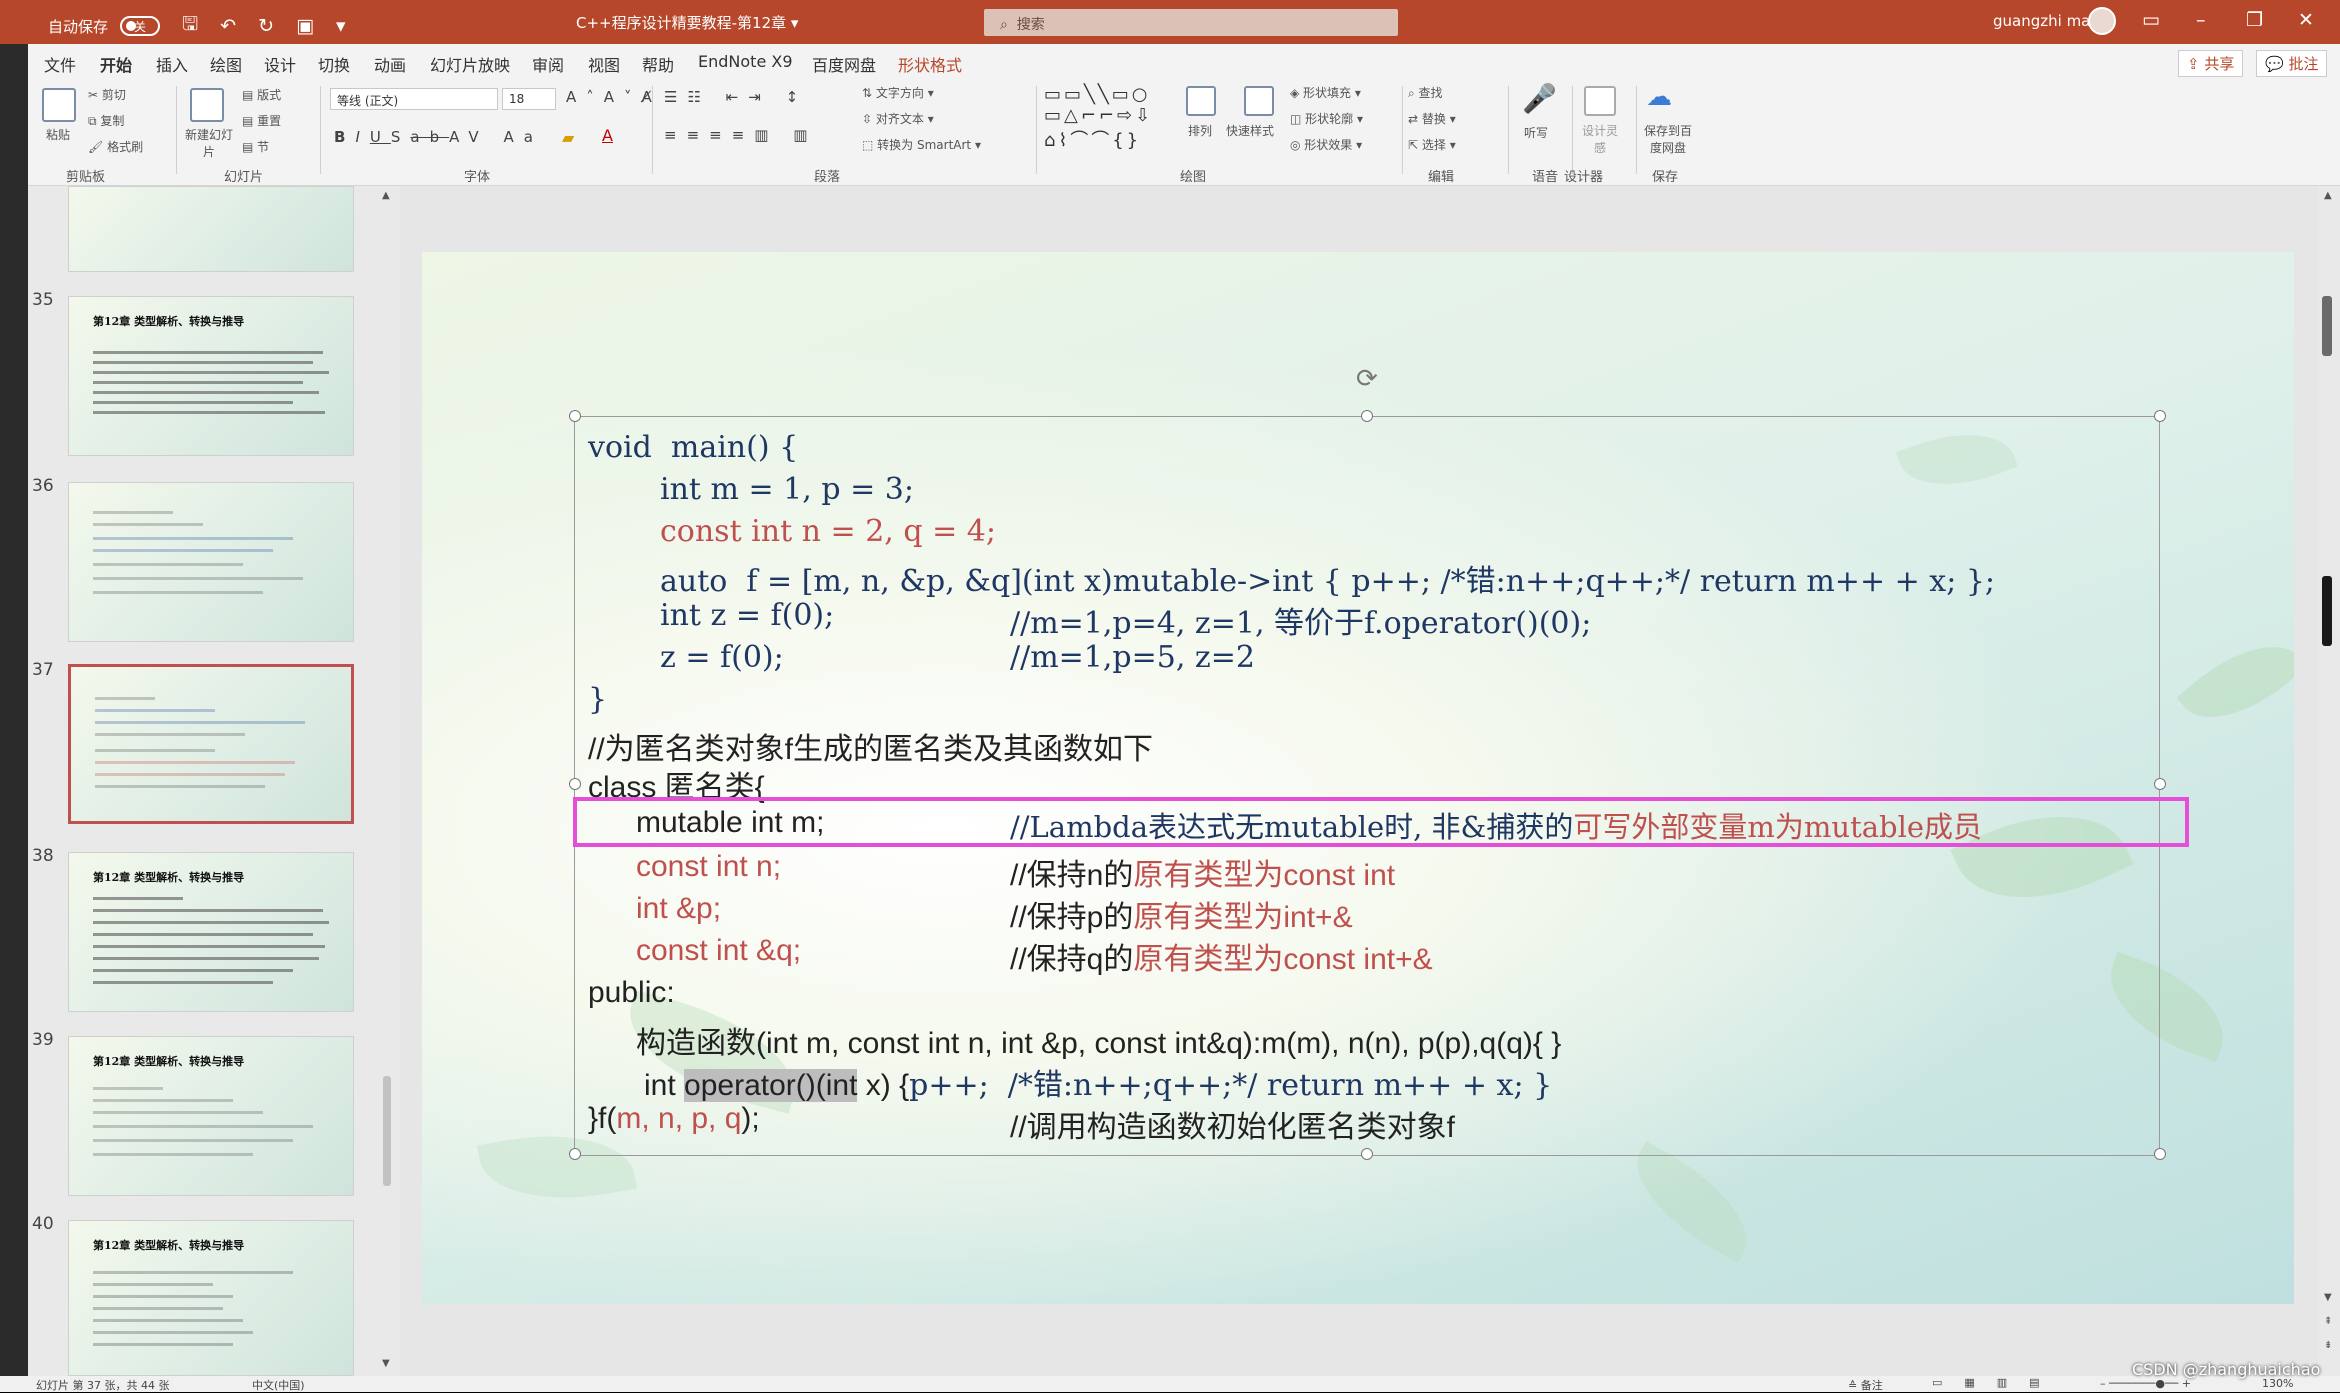  What do you see at coordinates (1325, 92) in the screenshot?
I see `shape-fill-button: ◈ 形状填充 ▾` at bounding box center [1325, 92].